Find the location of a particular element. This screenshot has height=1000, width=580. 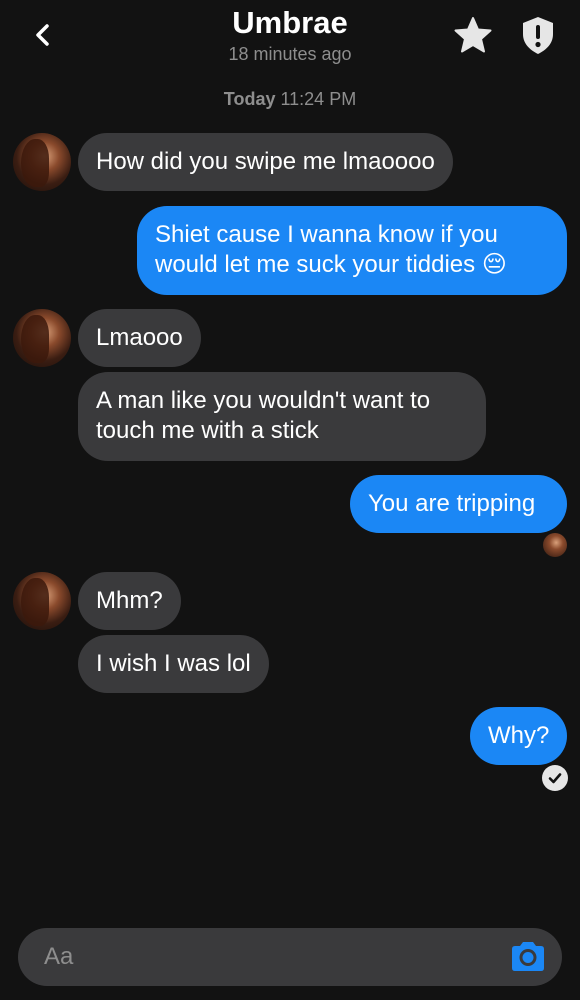

message-text: How did you swipe me lmaoooo is located at coordinates (265, 161).